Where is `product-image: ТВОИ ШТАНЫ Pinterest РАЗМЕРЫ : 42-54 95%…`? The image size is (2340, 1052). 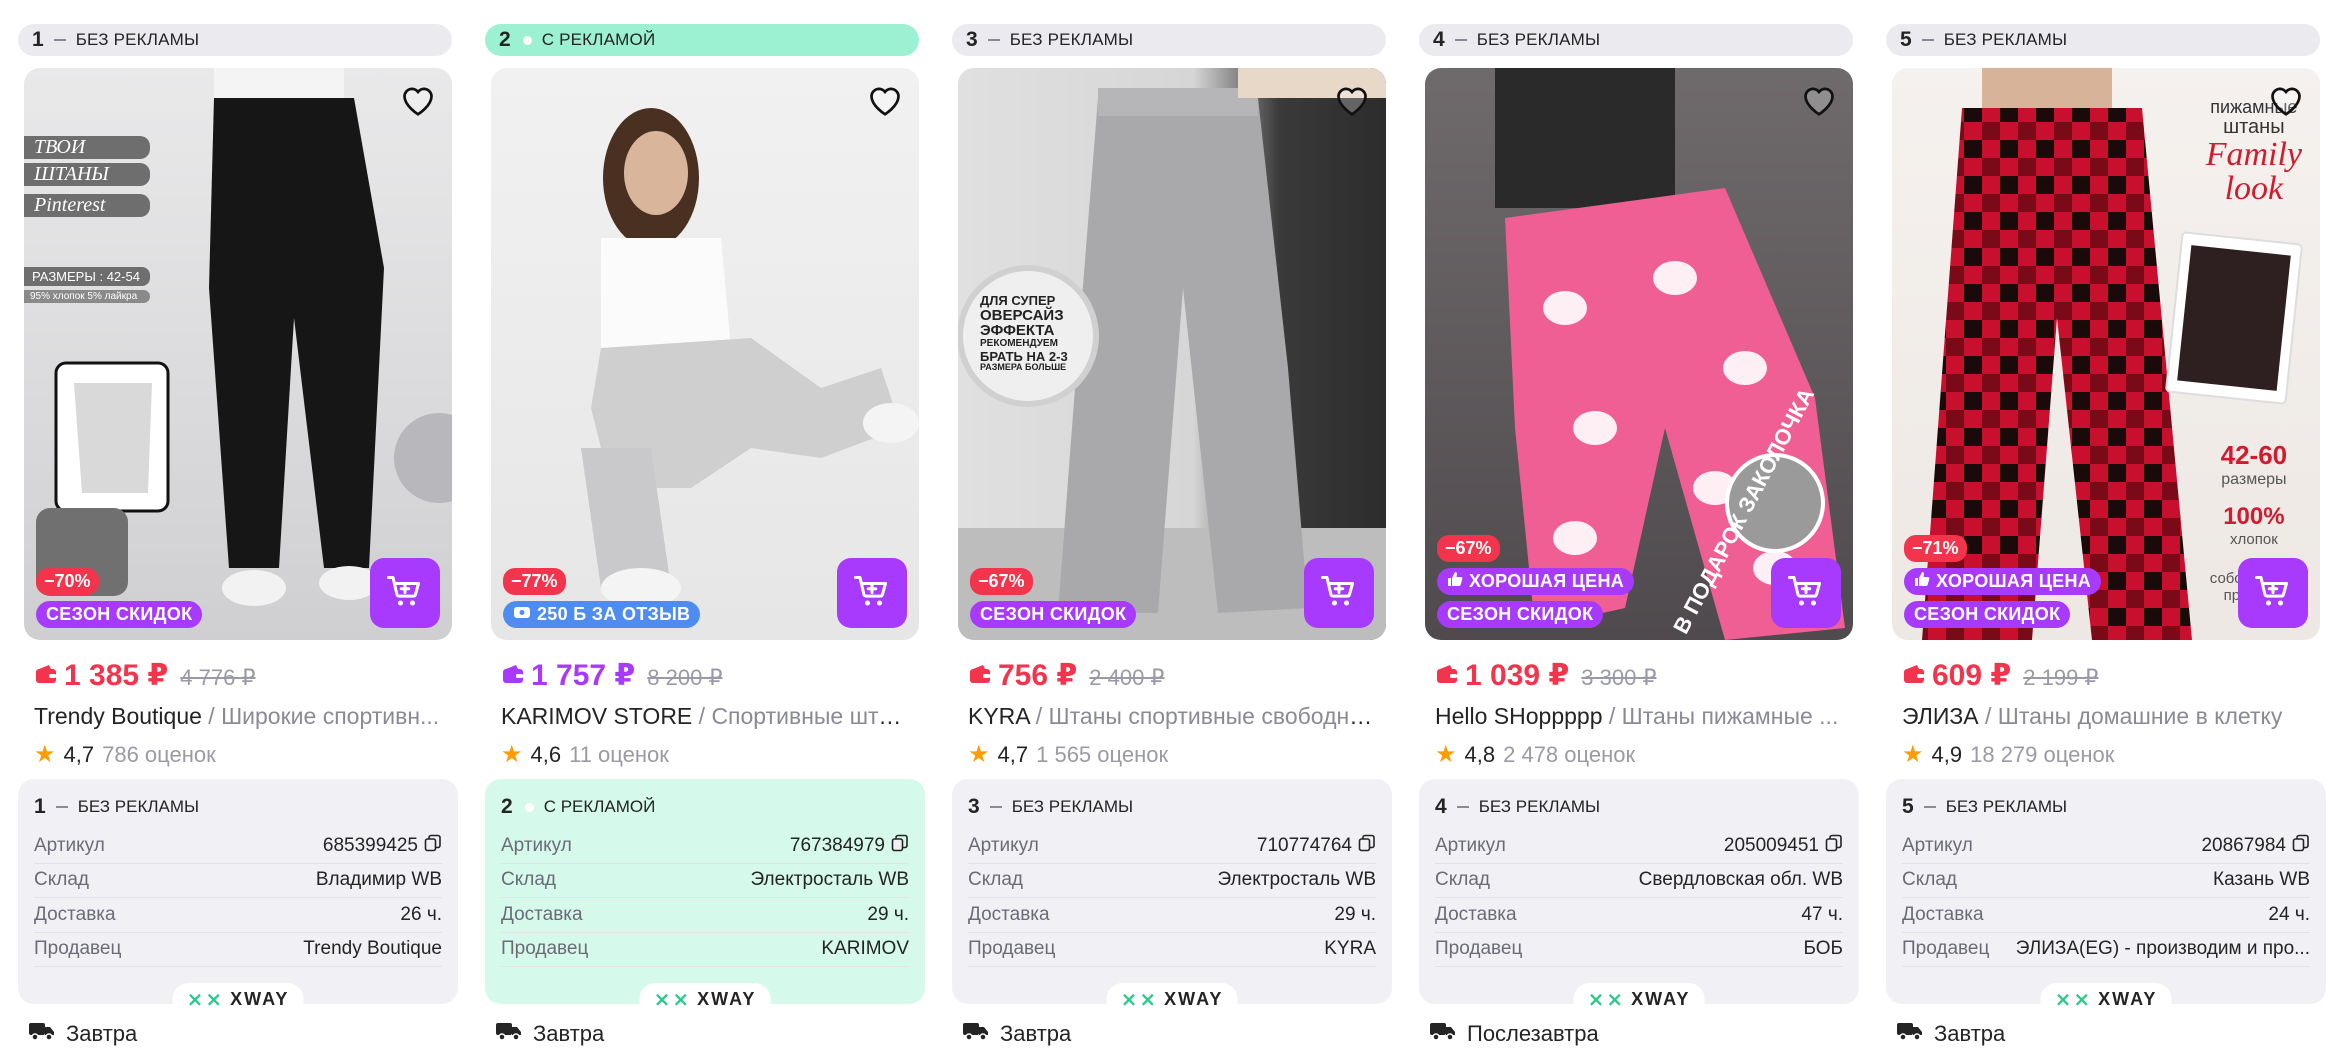 product-image: ТВОИ ШТАНЫ Pinterest РАЗМЕРЫ : 42-54 95%… is located at coordinates (238, 354).